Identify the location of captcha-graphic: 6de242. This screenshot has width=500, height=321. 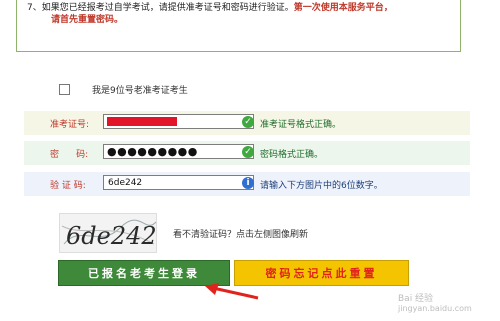
(109, 234).